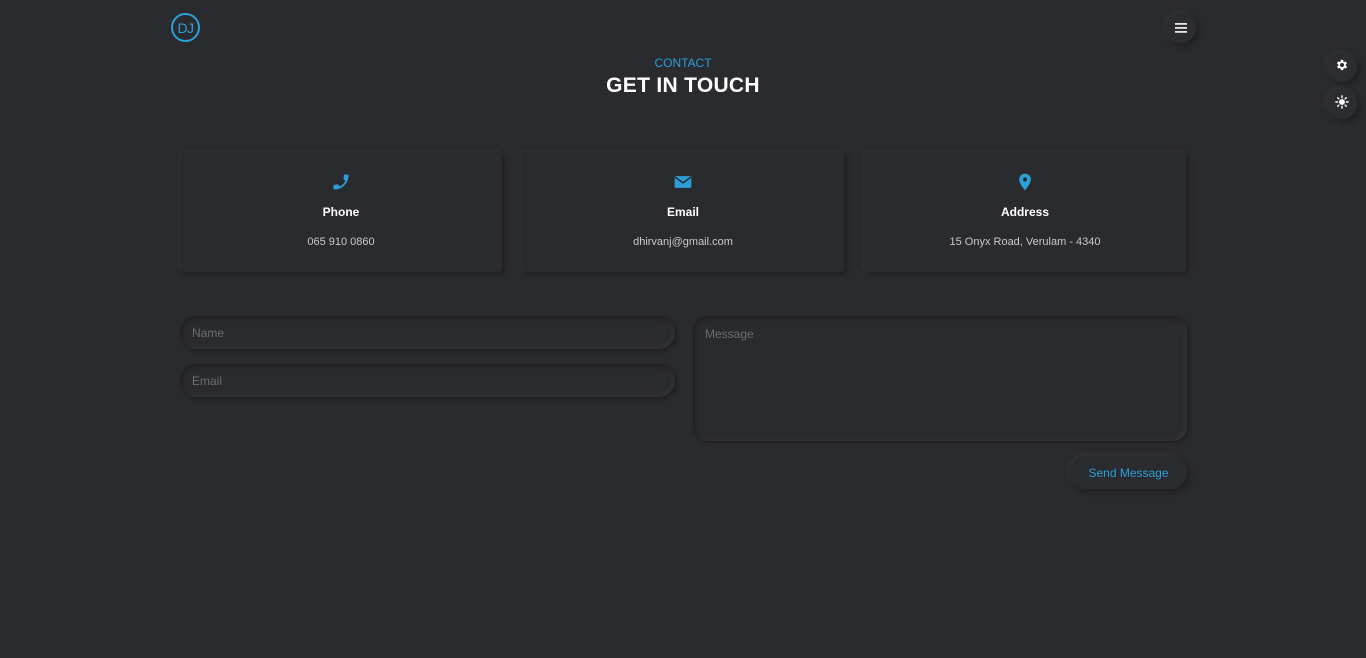 The height and width of the screenshot is (658, 1366). What do you see at coordinates (341, 182) in the screenshot?
I see `phone-icon` at bounding box center [341, 182].